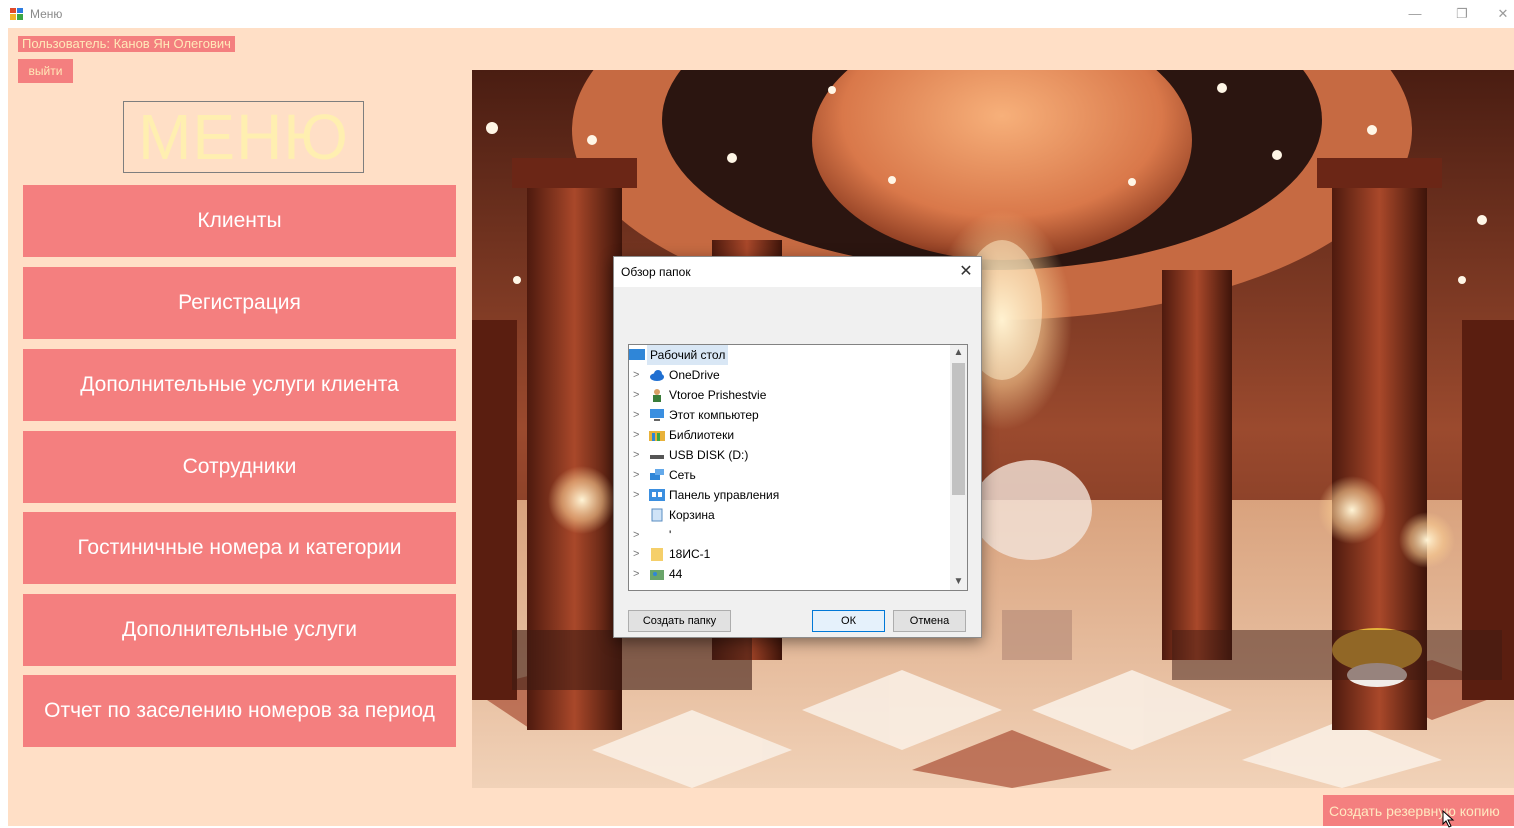  I want to click on desktop-icon, so click(637, 354).